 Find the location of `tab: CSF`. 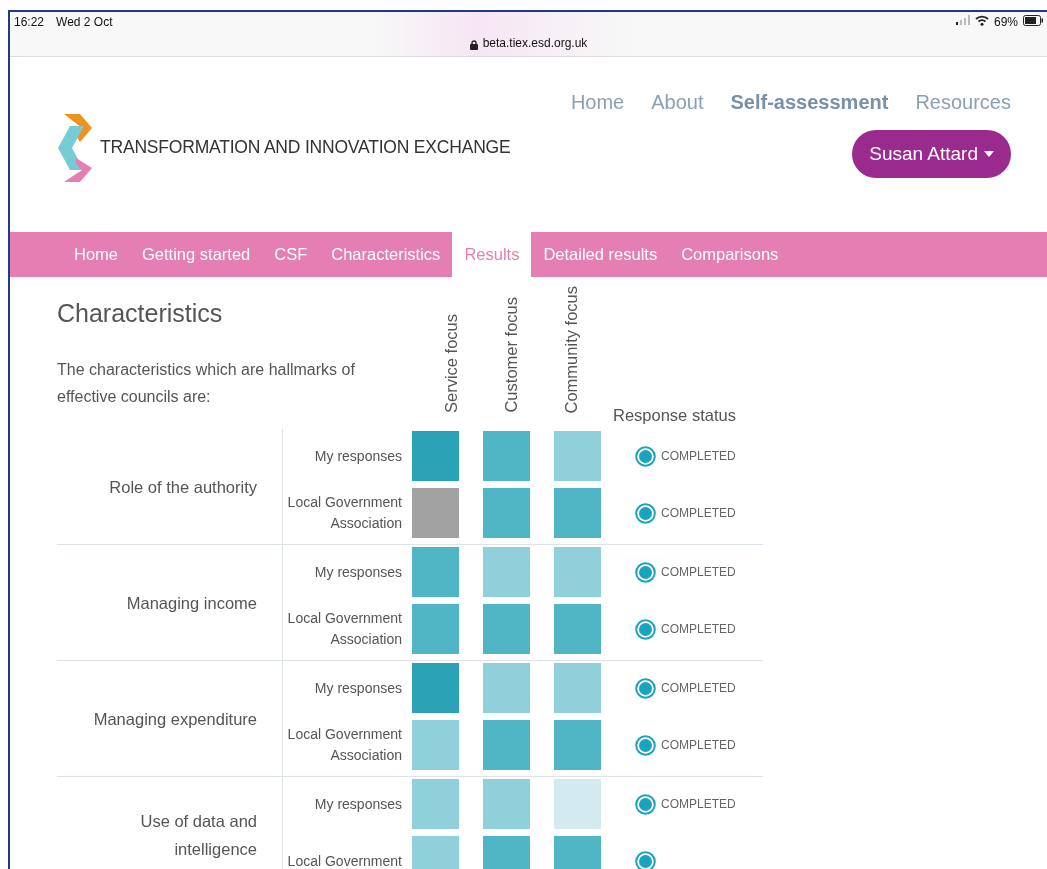

tab: CSF is located at coordinates (291, 254).